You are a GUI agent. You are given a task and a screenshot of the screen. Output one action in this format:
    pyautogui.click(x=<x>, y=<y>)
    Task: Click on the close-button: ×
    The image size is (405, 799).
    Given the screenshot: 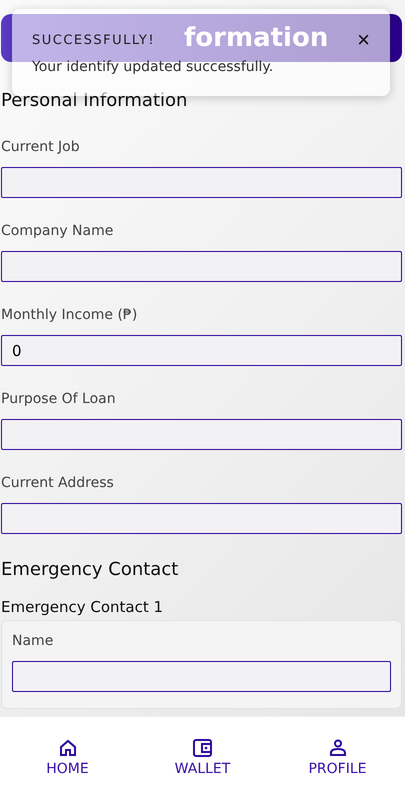 What is the action you would take?
    pyautogui.click(x=363, y=40)
    